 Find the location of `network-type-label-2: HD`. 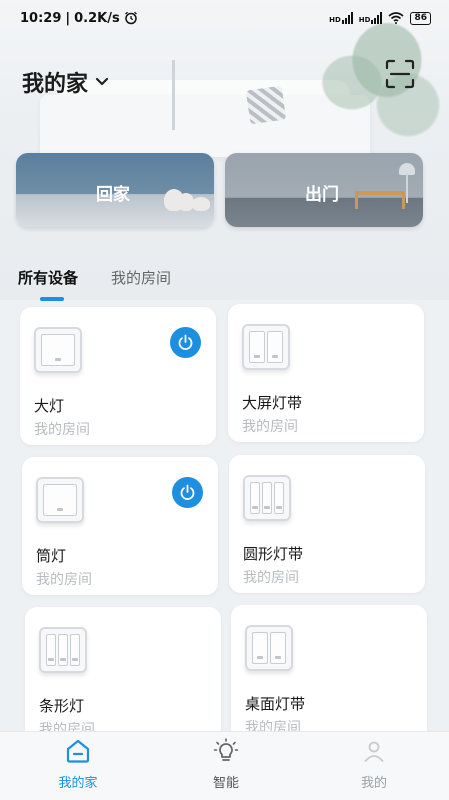

network-type-label-2: HD is located at coordinates (364, 20).